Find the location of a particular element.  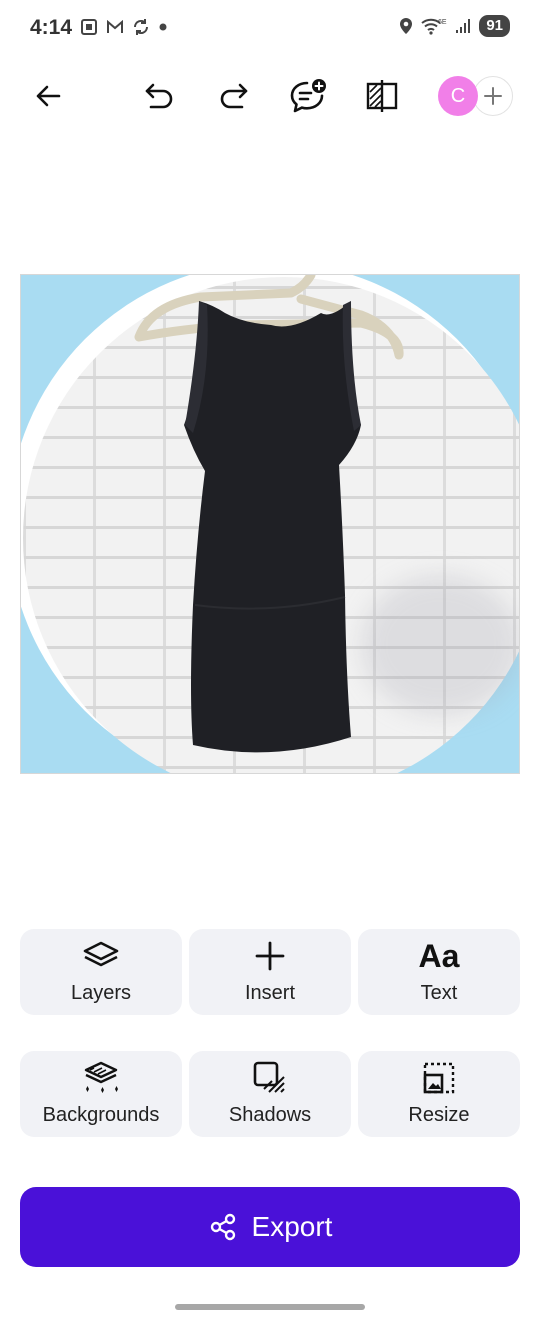

resize-label: Resize is located at coordinates (439, 1114).